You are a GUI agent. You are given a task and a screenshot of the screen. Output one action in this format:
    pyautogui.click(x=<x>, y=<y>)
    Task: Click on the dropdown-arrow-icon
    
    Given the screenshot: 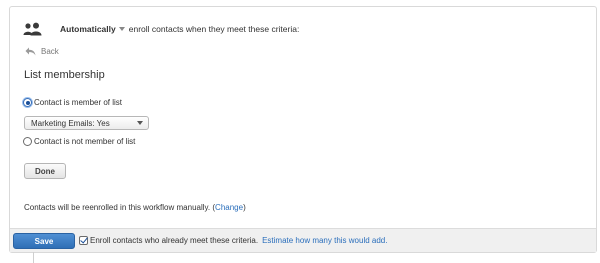 What is the action you would take?
    pyautogui.click(x=140, y=123)
    